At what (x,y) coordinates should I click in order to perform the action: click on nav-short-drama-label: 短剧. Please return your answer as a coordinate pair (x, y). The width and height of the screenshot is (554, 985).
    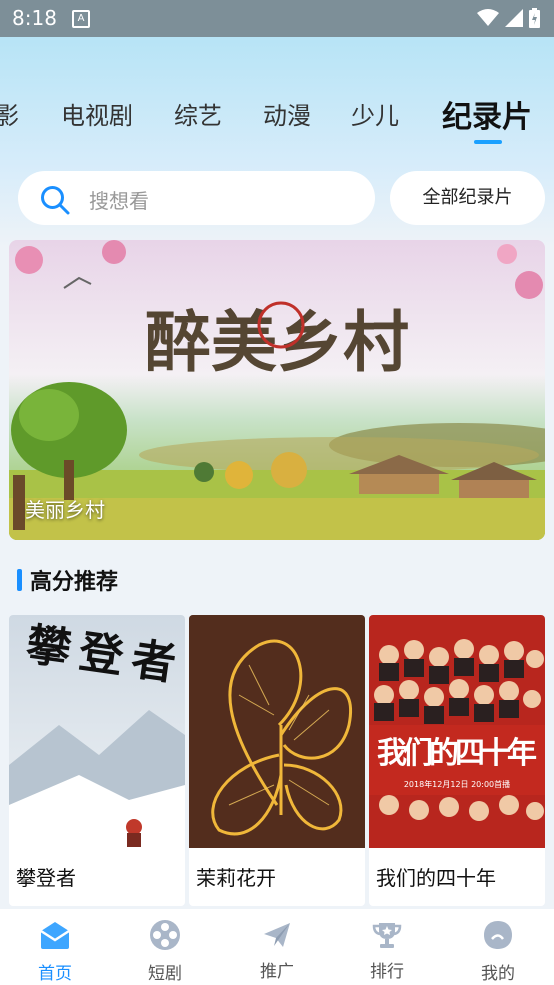
    Looking at the image, I should click on (165, 974).